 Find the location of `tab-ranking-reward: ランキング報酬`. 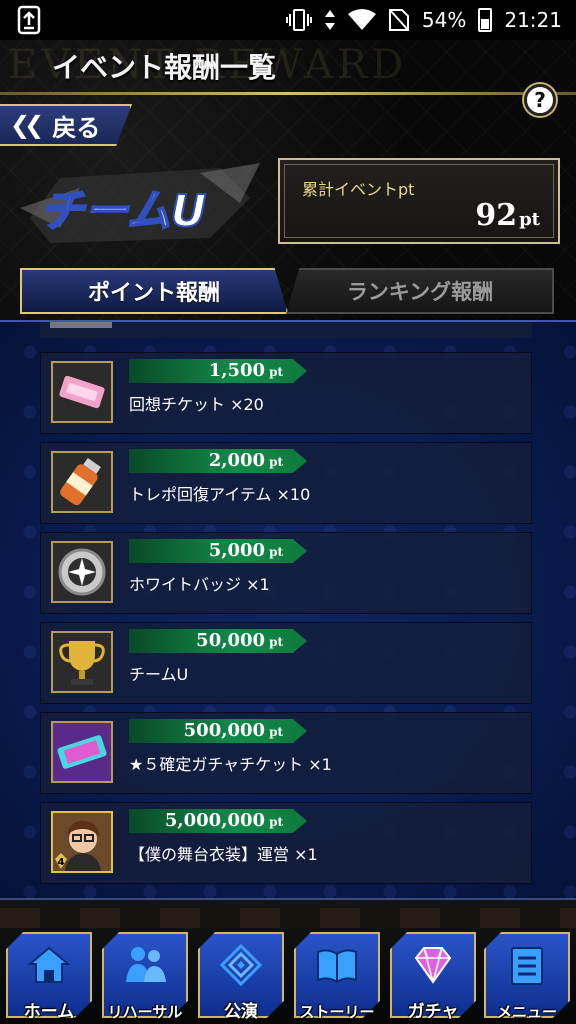

tab-ranking-reward: ランキング報酬 is located at coordinates (420, 291).